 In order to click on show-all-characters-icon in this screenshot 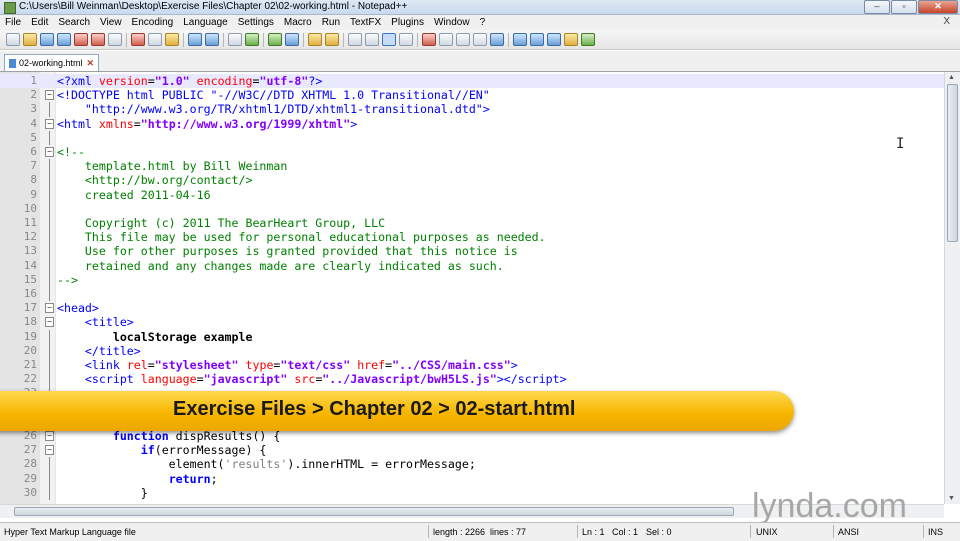, I will do `click(372, 39)`.